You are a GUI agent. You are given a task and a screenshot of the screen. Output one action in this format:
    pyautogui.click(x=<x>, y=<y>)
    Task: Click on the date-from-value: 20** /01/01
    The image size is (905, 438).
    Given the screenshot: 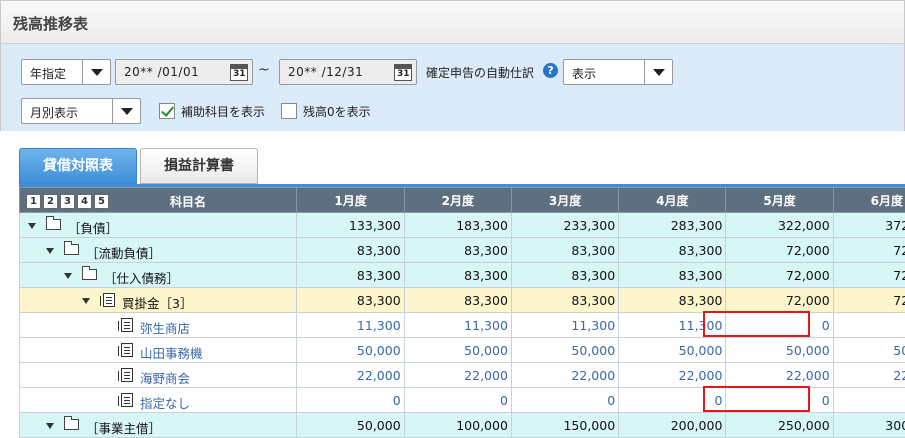 What is the action you would take?
    pyautogui.click(x=162, y=72)
    